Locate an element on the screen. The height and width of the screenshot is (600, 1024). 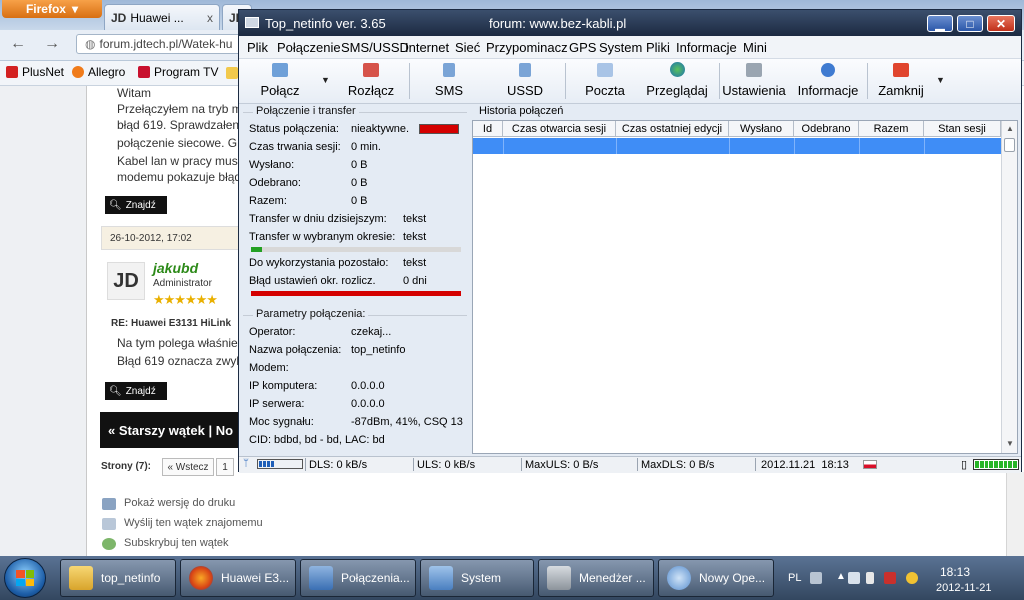
scroll-thumb is located at coordinates (1009, 145).